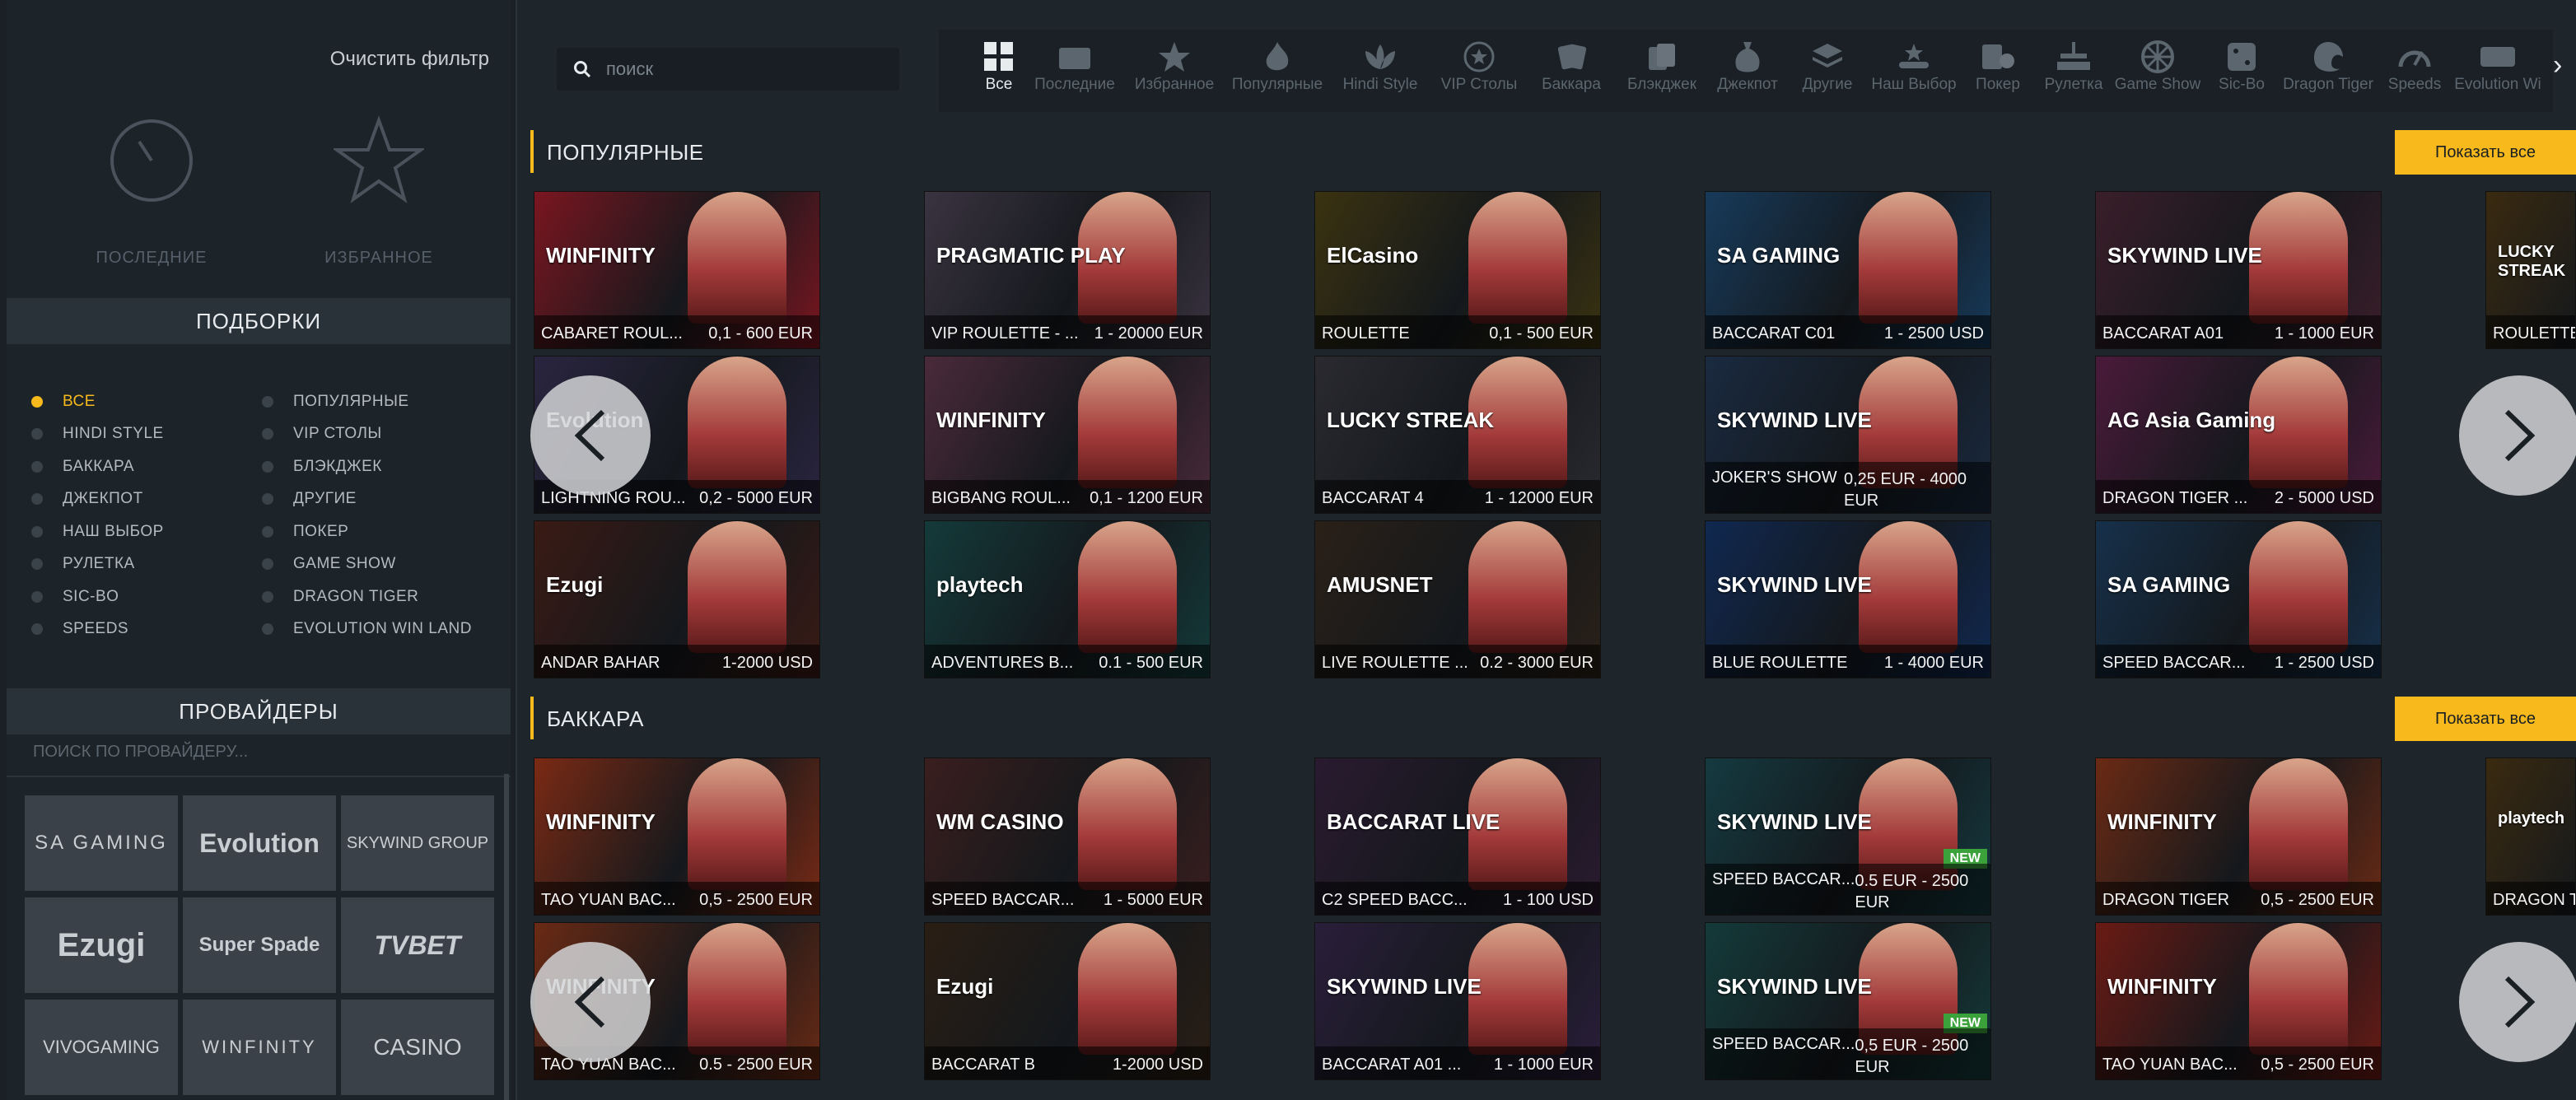 This screenshot has height=1100, width=2576. Describe the element at coordinates (97, 500) in the screenshot. I see `collection-item: ДЖЕКПОТ` at that location.